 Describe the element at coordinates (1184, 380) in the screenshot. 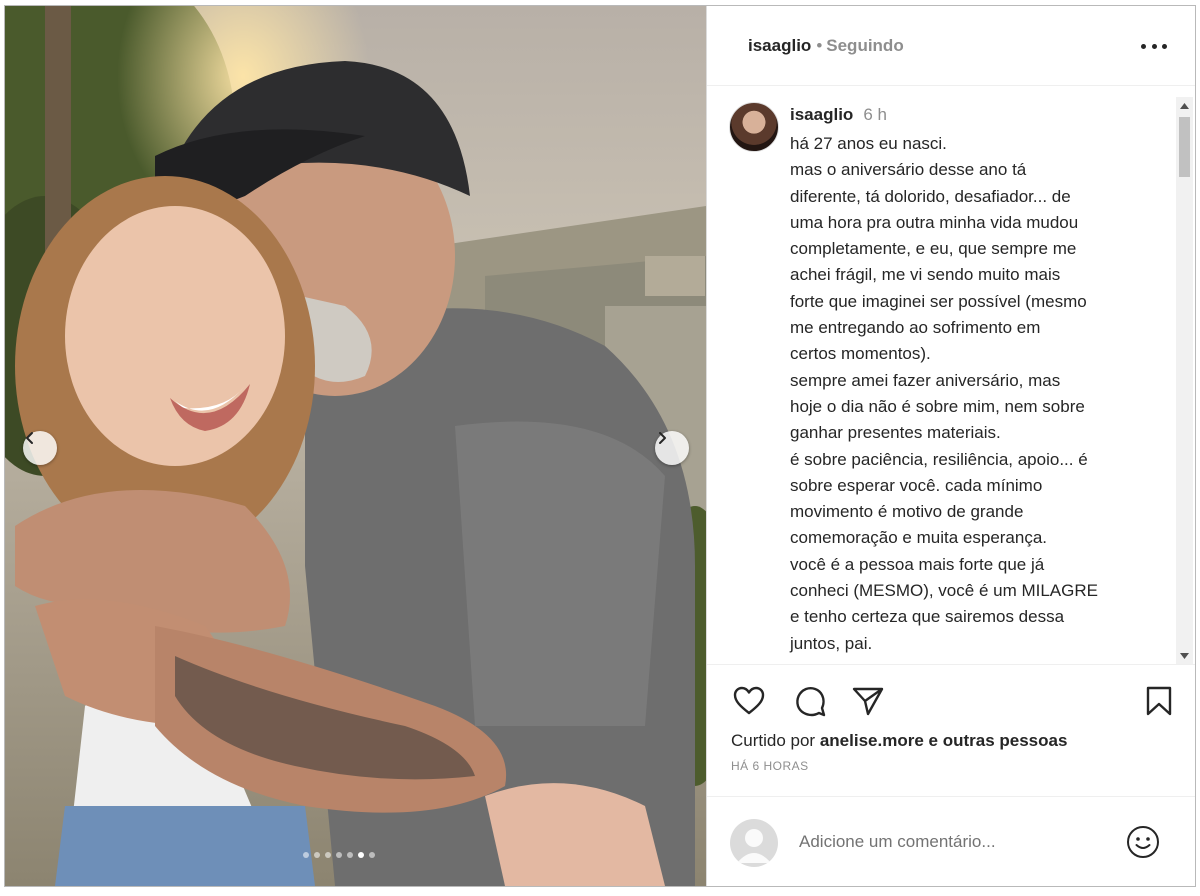

I see `caption-scrollbar` at that location.